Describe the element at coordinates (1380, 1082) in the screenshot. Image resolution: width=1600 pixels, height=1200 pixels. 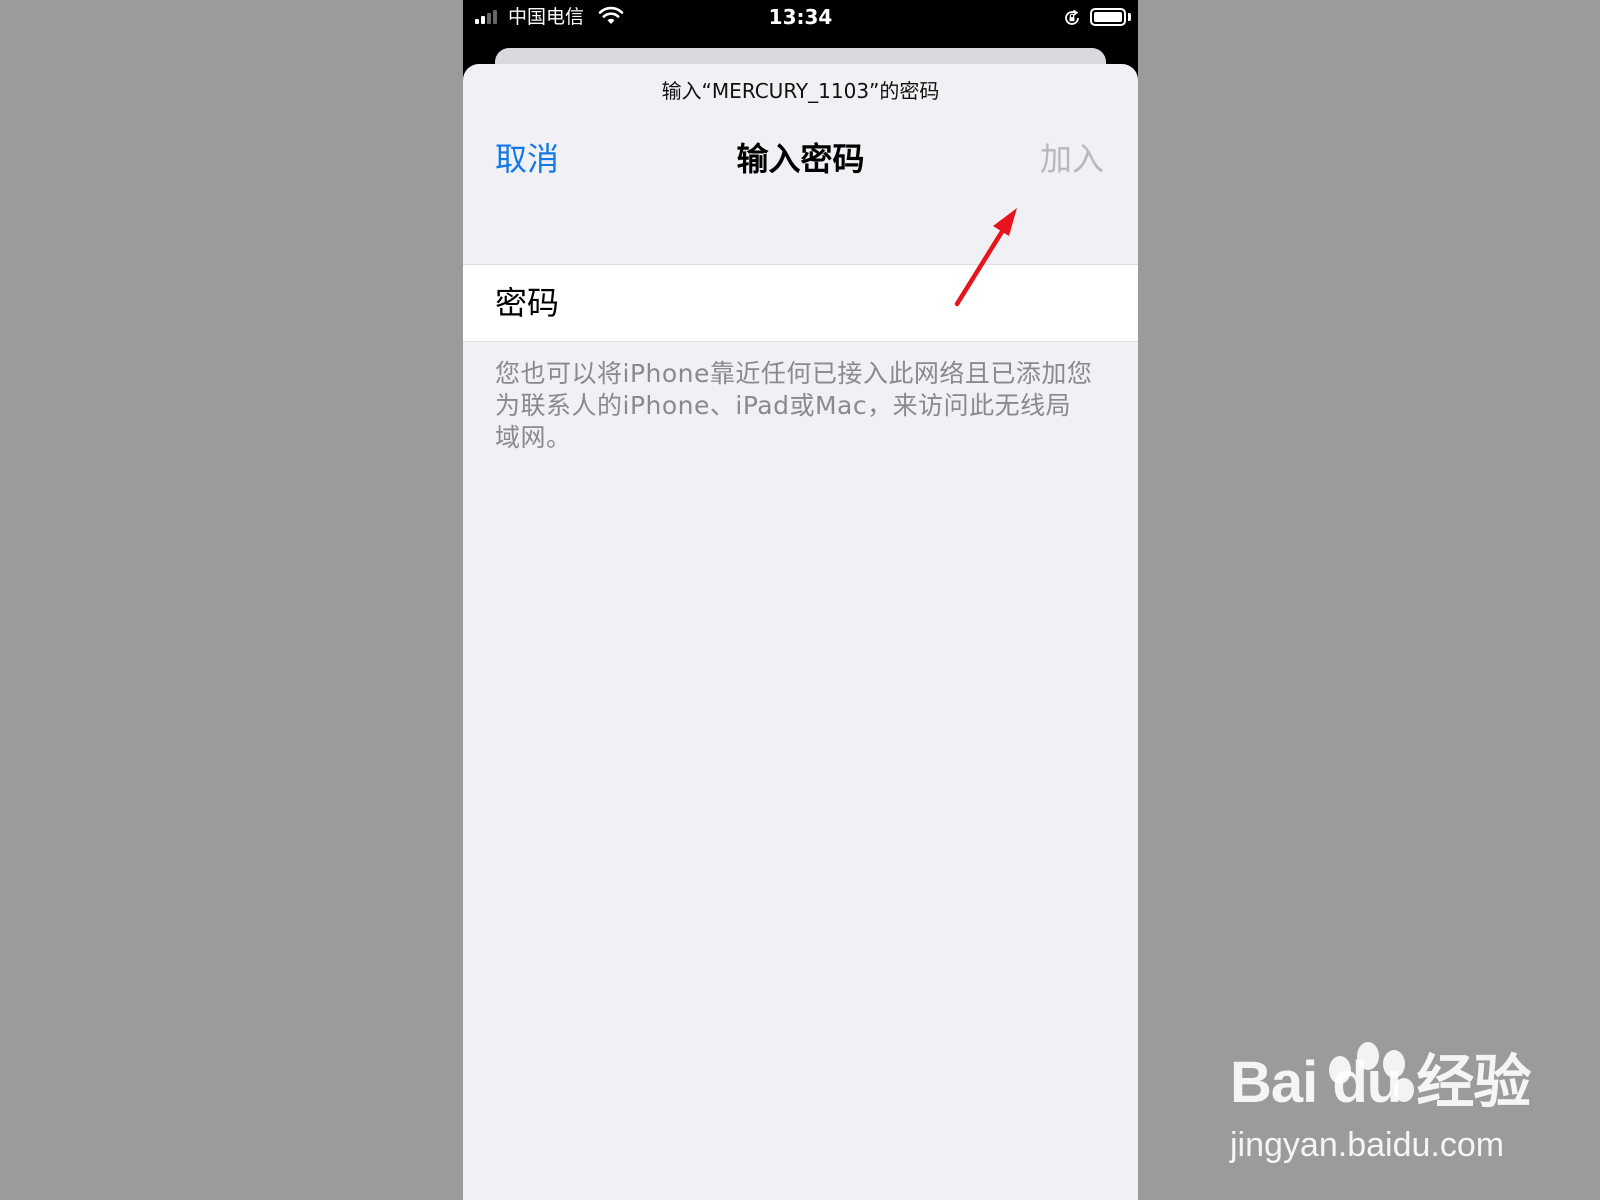
I see `watermark-brand: Bai du 经验` at that location.